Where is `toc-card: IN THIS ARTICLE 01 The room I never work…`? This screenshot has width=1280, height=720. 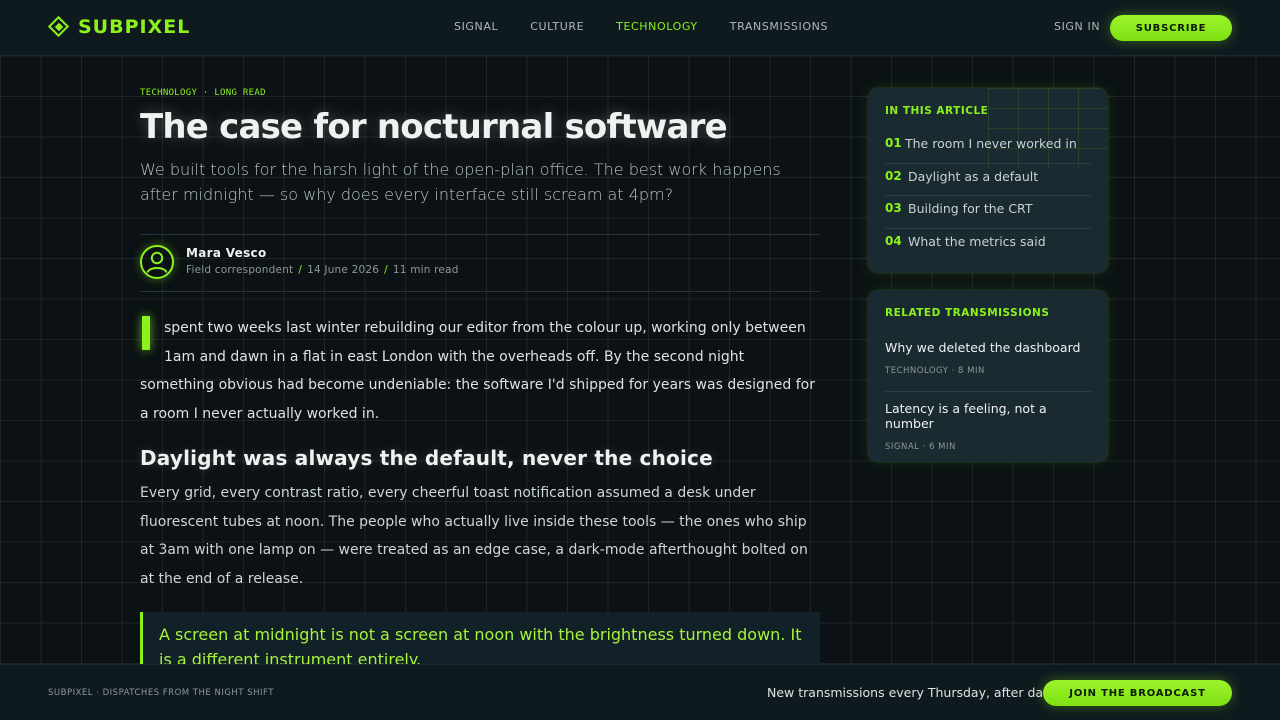 toc-card: IN THIS ARTICLE 01 The room I never work… is located at coordinates (988, 180).